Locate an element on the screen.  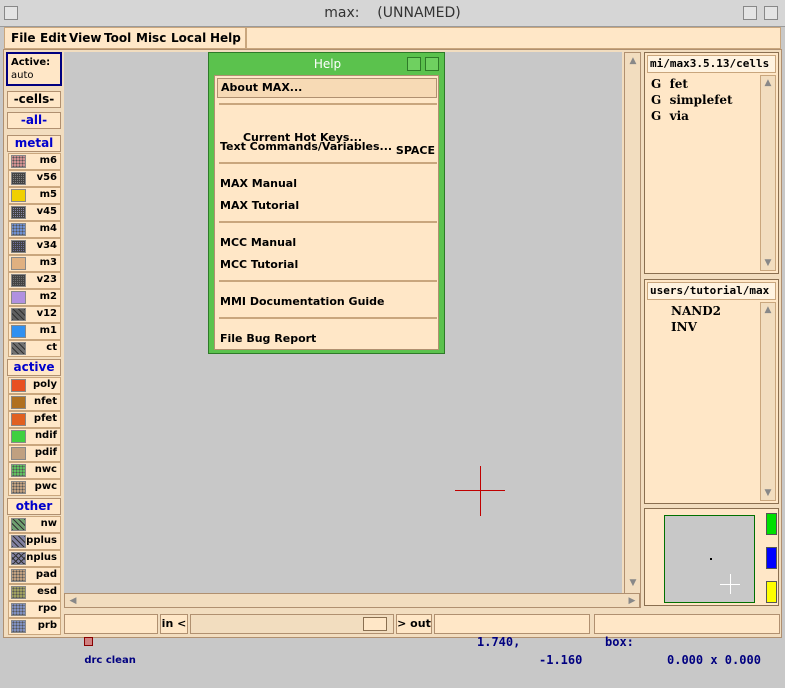
library-scroll-up-icon: ▲ is located at coordinates (768, 83).